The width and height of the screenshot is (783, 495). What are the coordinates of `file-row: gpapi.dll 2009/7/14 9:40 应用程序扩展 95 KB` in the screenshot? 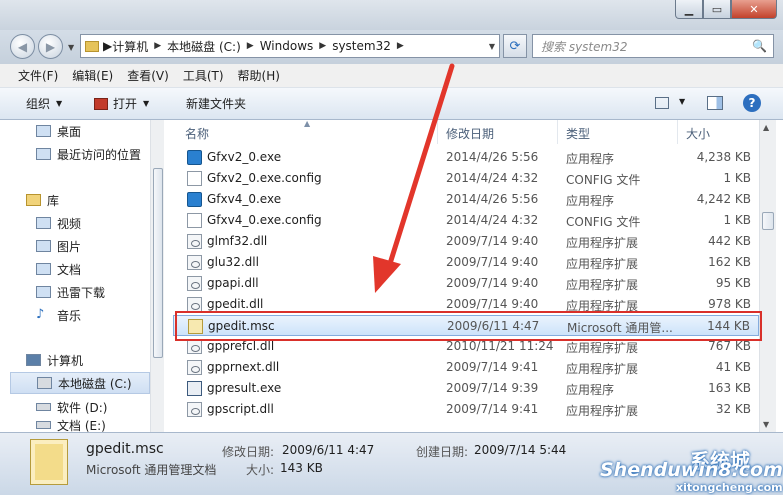 It's located at (466, 283).